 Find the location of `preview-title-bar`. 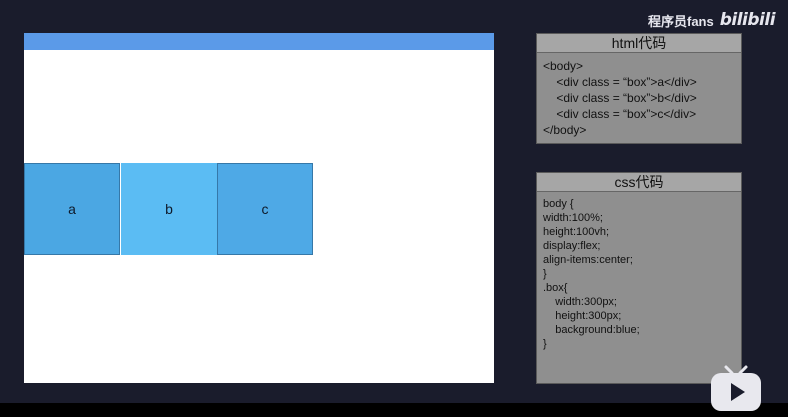

preview-title-bar is located at coordinates (259, 41).